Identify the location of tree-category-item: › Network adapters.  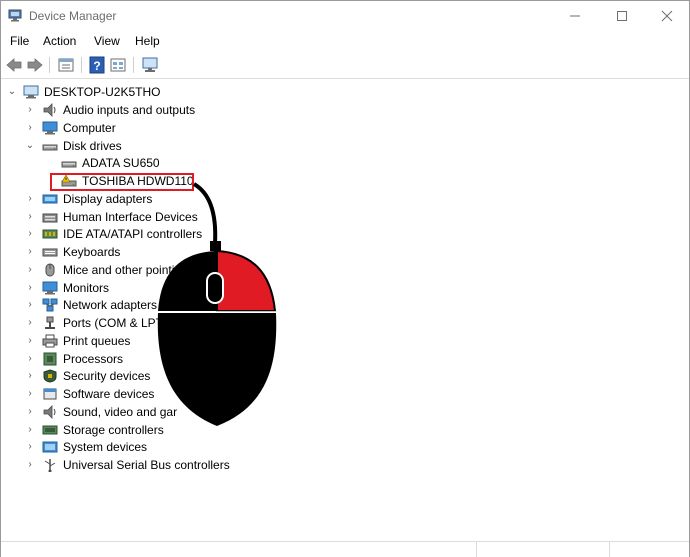
(161, 305).